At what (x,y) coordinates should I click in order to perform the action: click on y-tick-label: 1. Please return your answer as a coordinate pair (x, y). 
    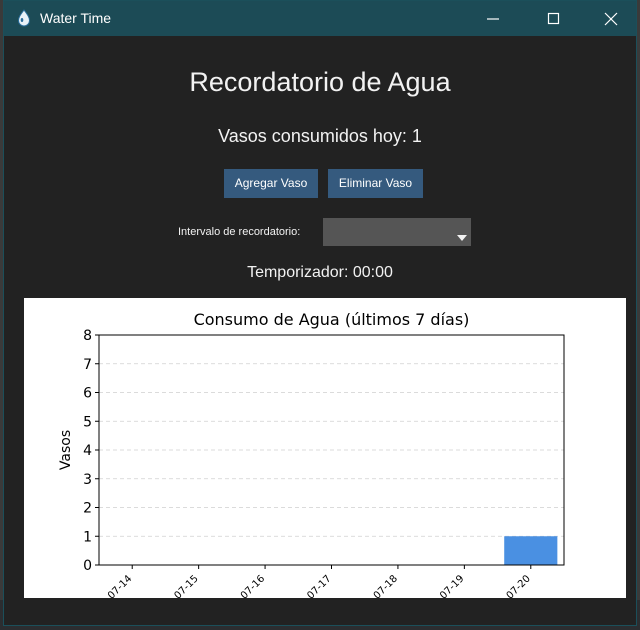
    Looking at the image, I should click on (87, 537).